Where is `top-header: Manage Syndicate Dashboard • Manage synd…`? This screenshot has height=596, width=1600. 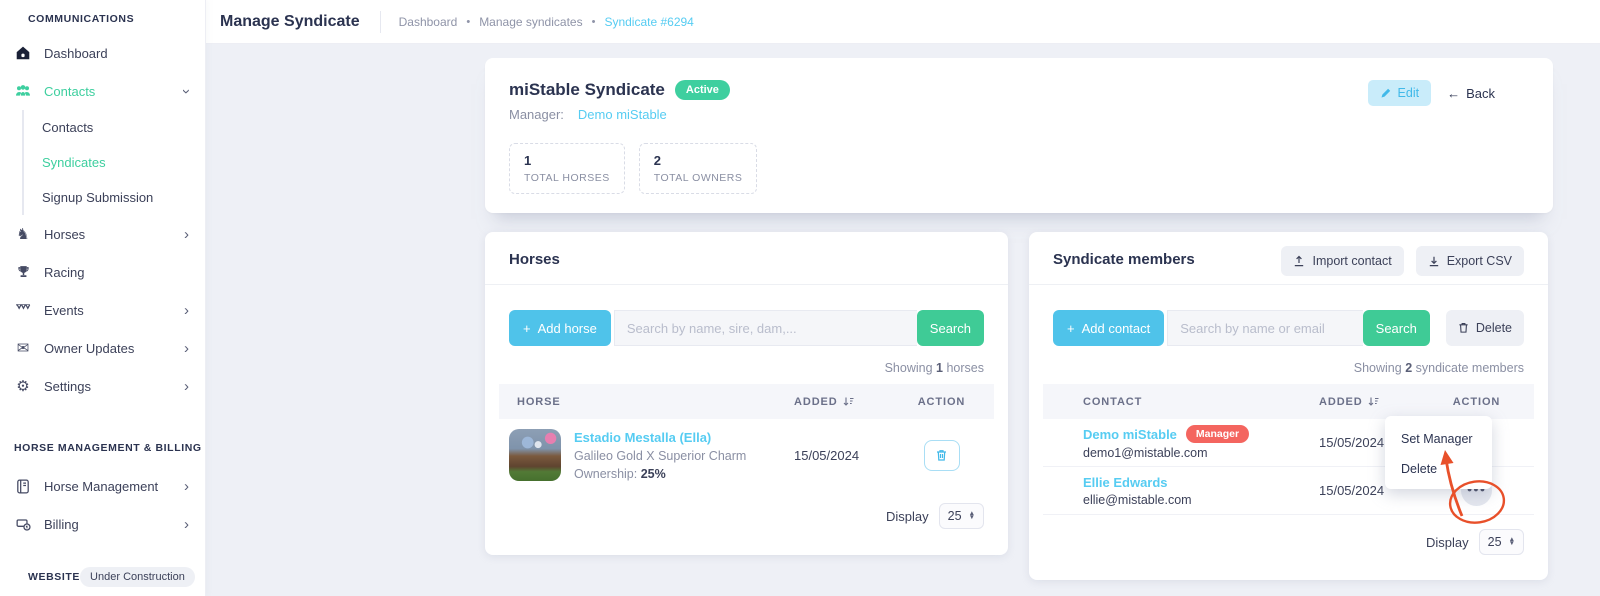
top-header: Manage Syndicate Dashboard • Manage synd… is located at coordinates (903, 22).